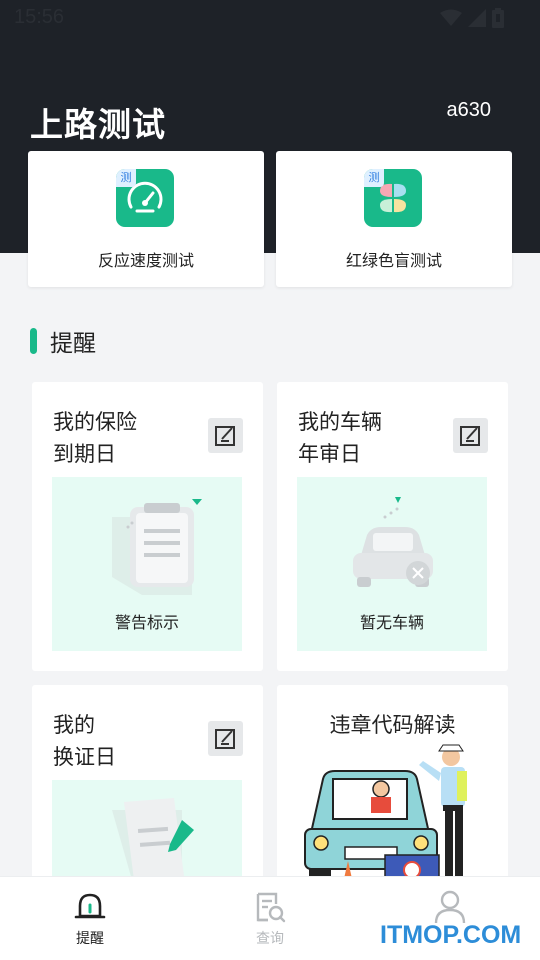  I want to click on illustration-caption: 警告标示, so click(146, 622).